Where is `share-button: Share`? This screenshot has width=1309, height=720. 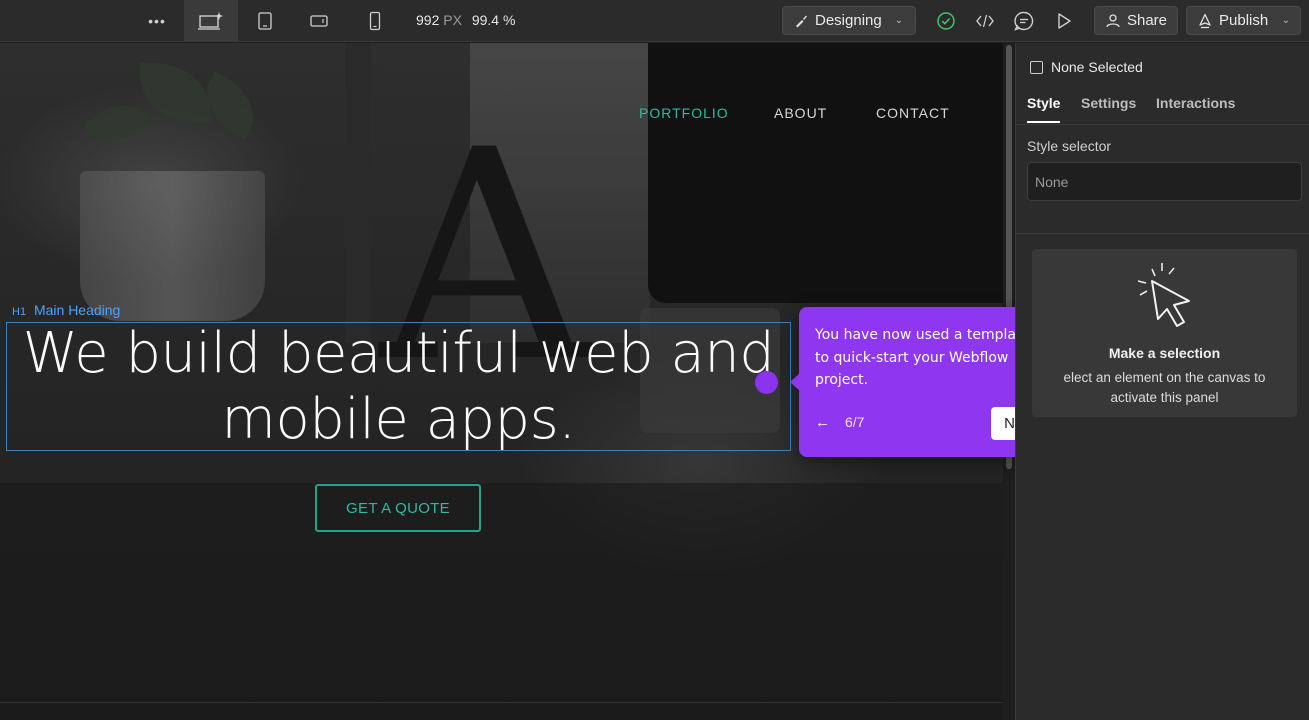 share-button: Share is located at coordinates (1136, 20).